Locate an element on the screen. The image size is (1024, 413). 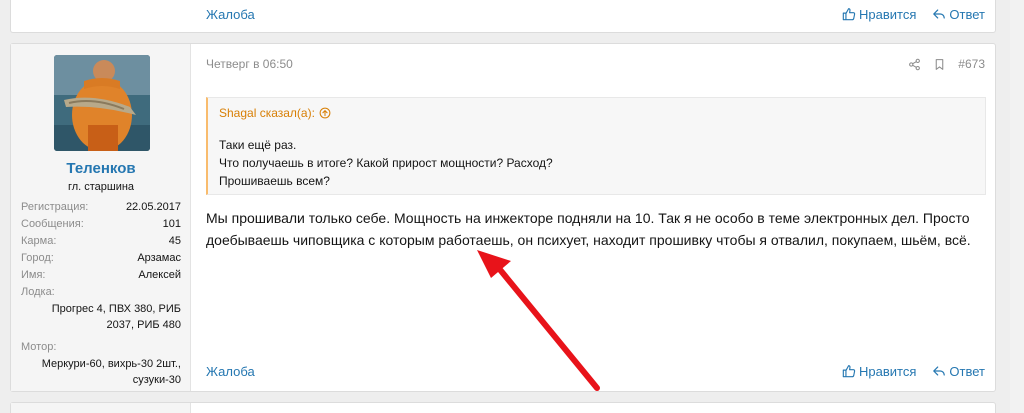
quote-author: Shagal сказал(а): is located at coordinates (275, 113).